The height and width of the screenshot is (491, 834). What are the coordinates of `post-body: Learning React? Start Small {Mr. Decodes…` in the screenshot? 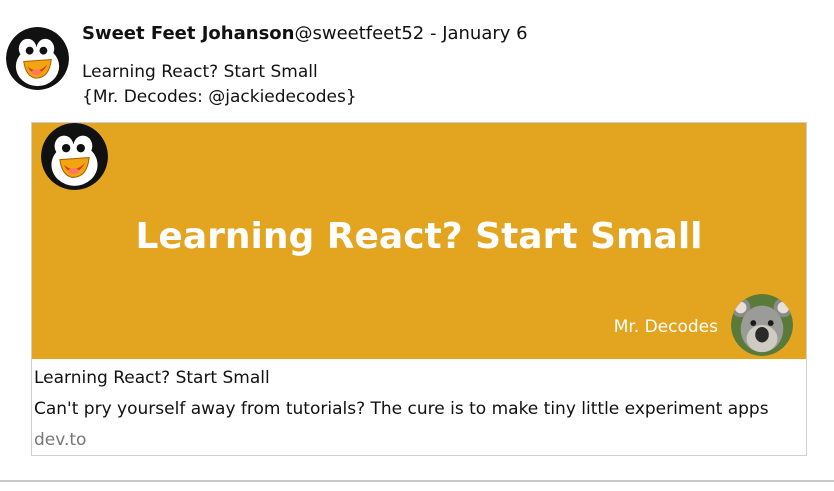 It's located at (219, 85).